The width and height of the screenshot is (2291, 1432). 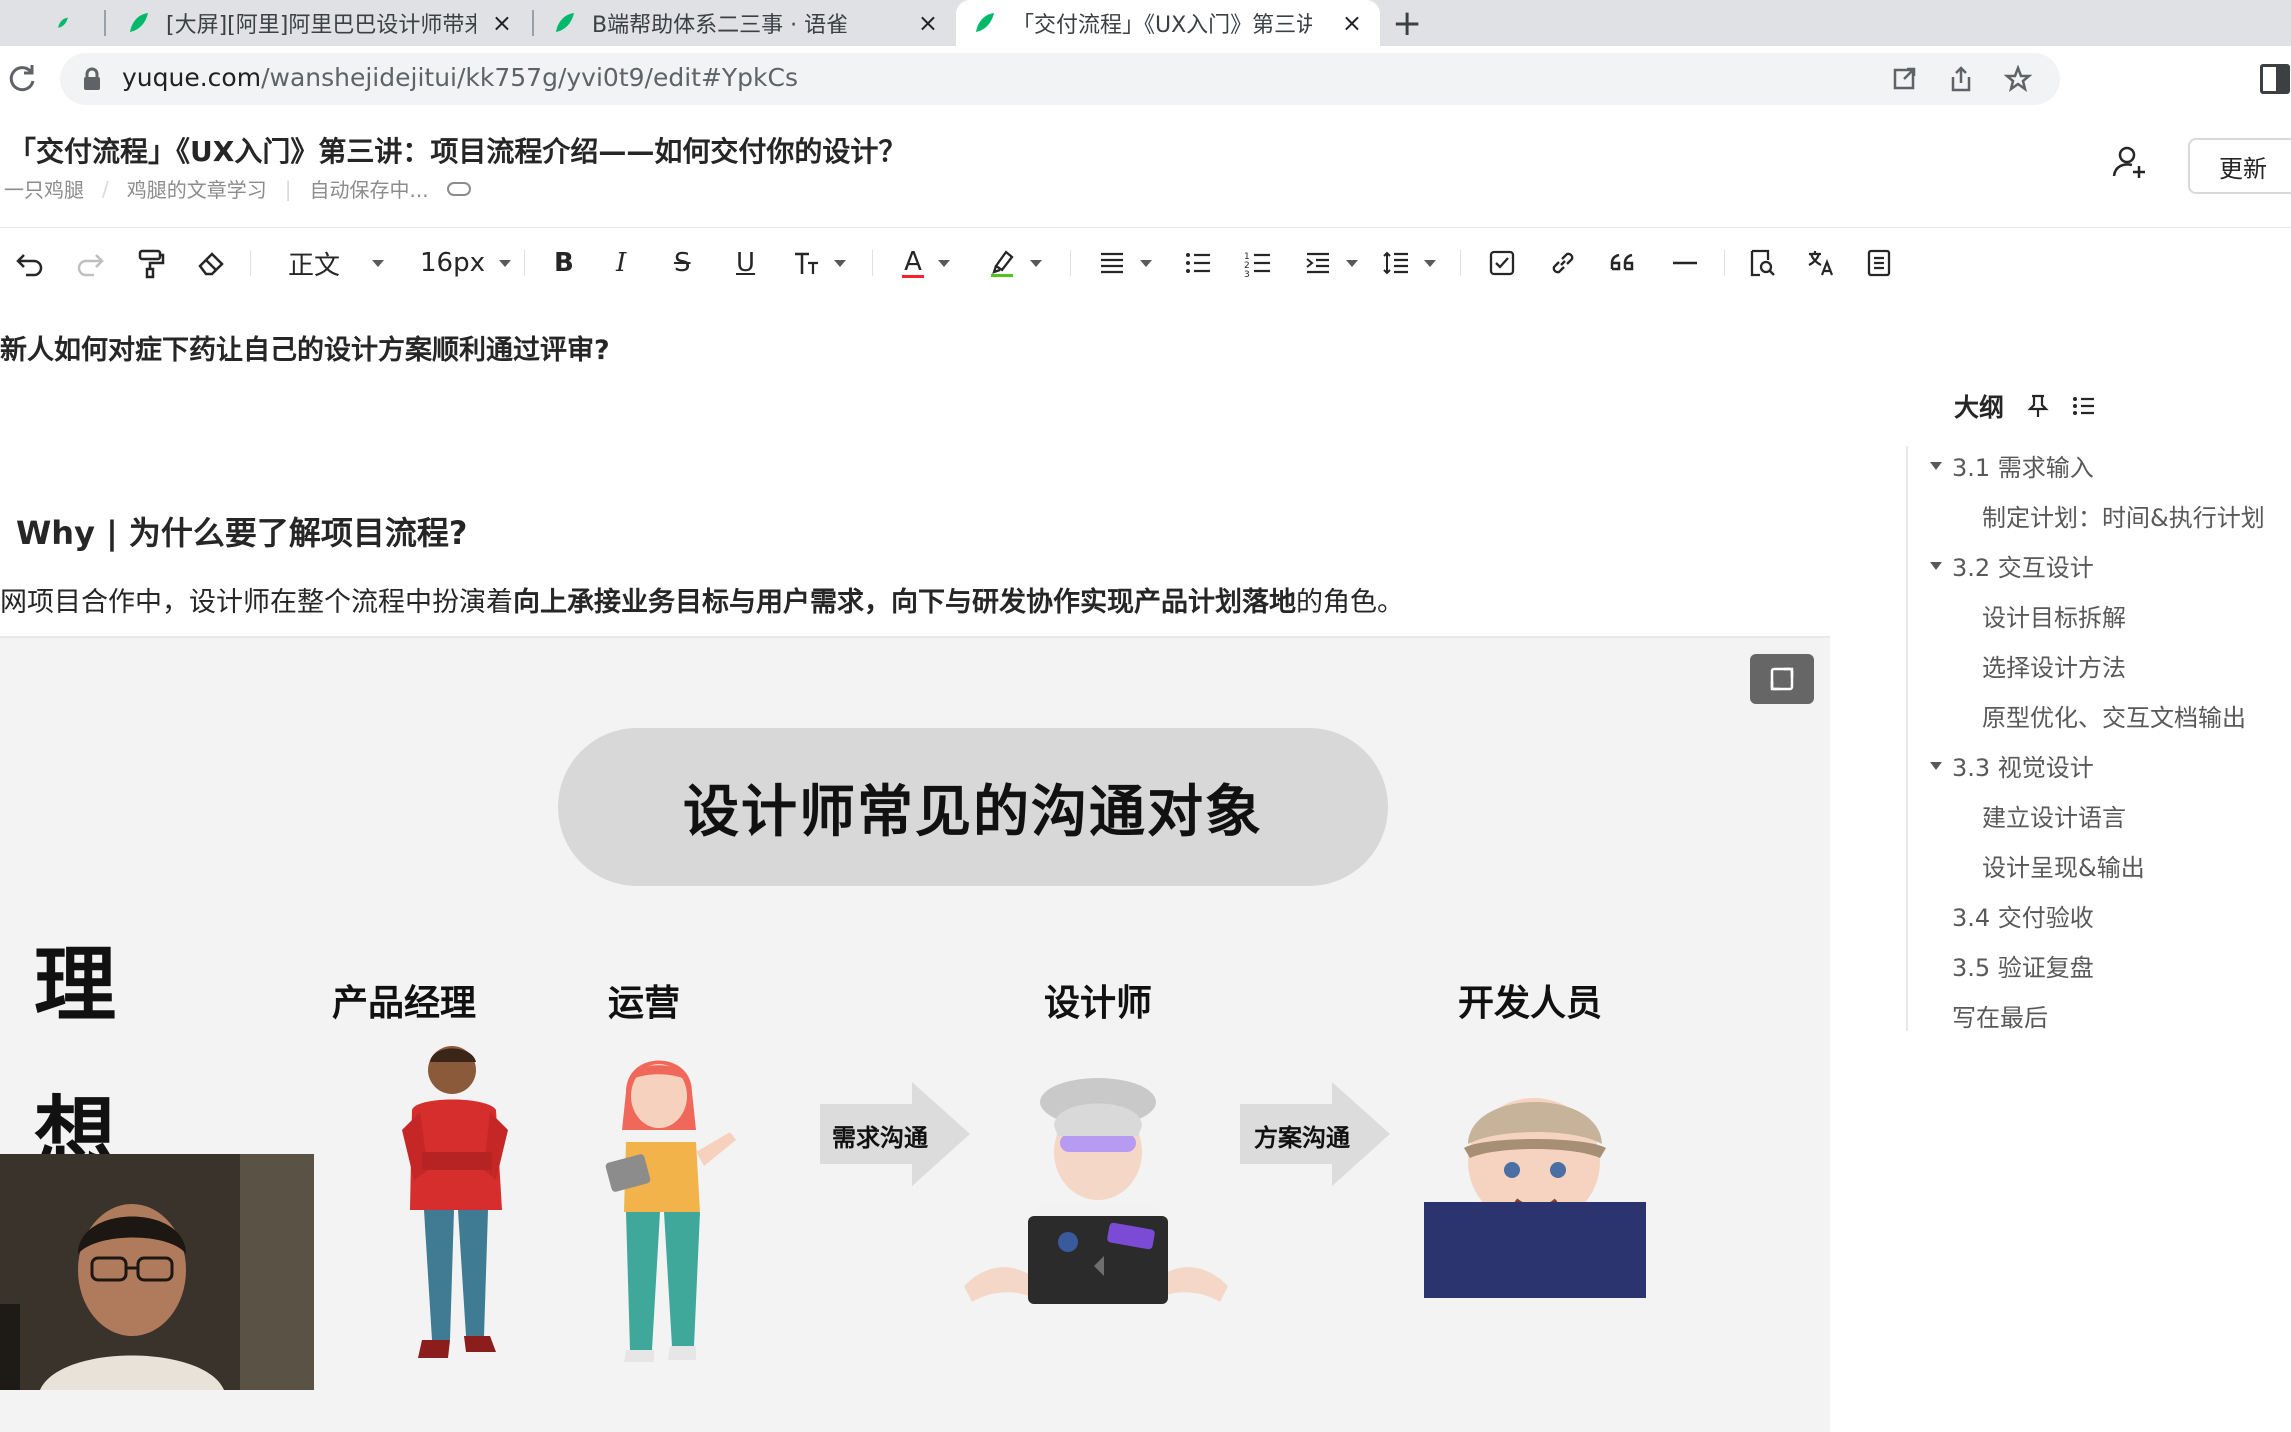 What do you see at coordinates (2023, 965) in the screenshot?
I see `outline-item: 3.5 验证复盘` at bounding box center [2023, 965].